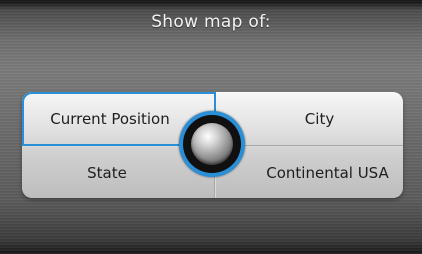 The height and width of the screenshot is (254, 422). I want to click on joystick-knob-icon, so click(212, 144).